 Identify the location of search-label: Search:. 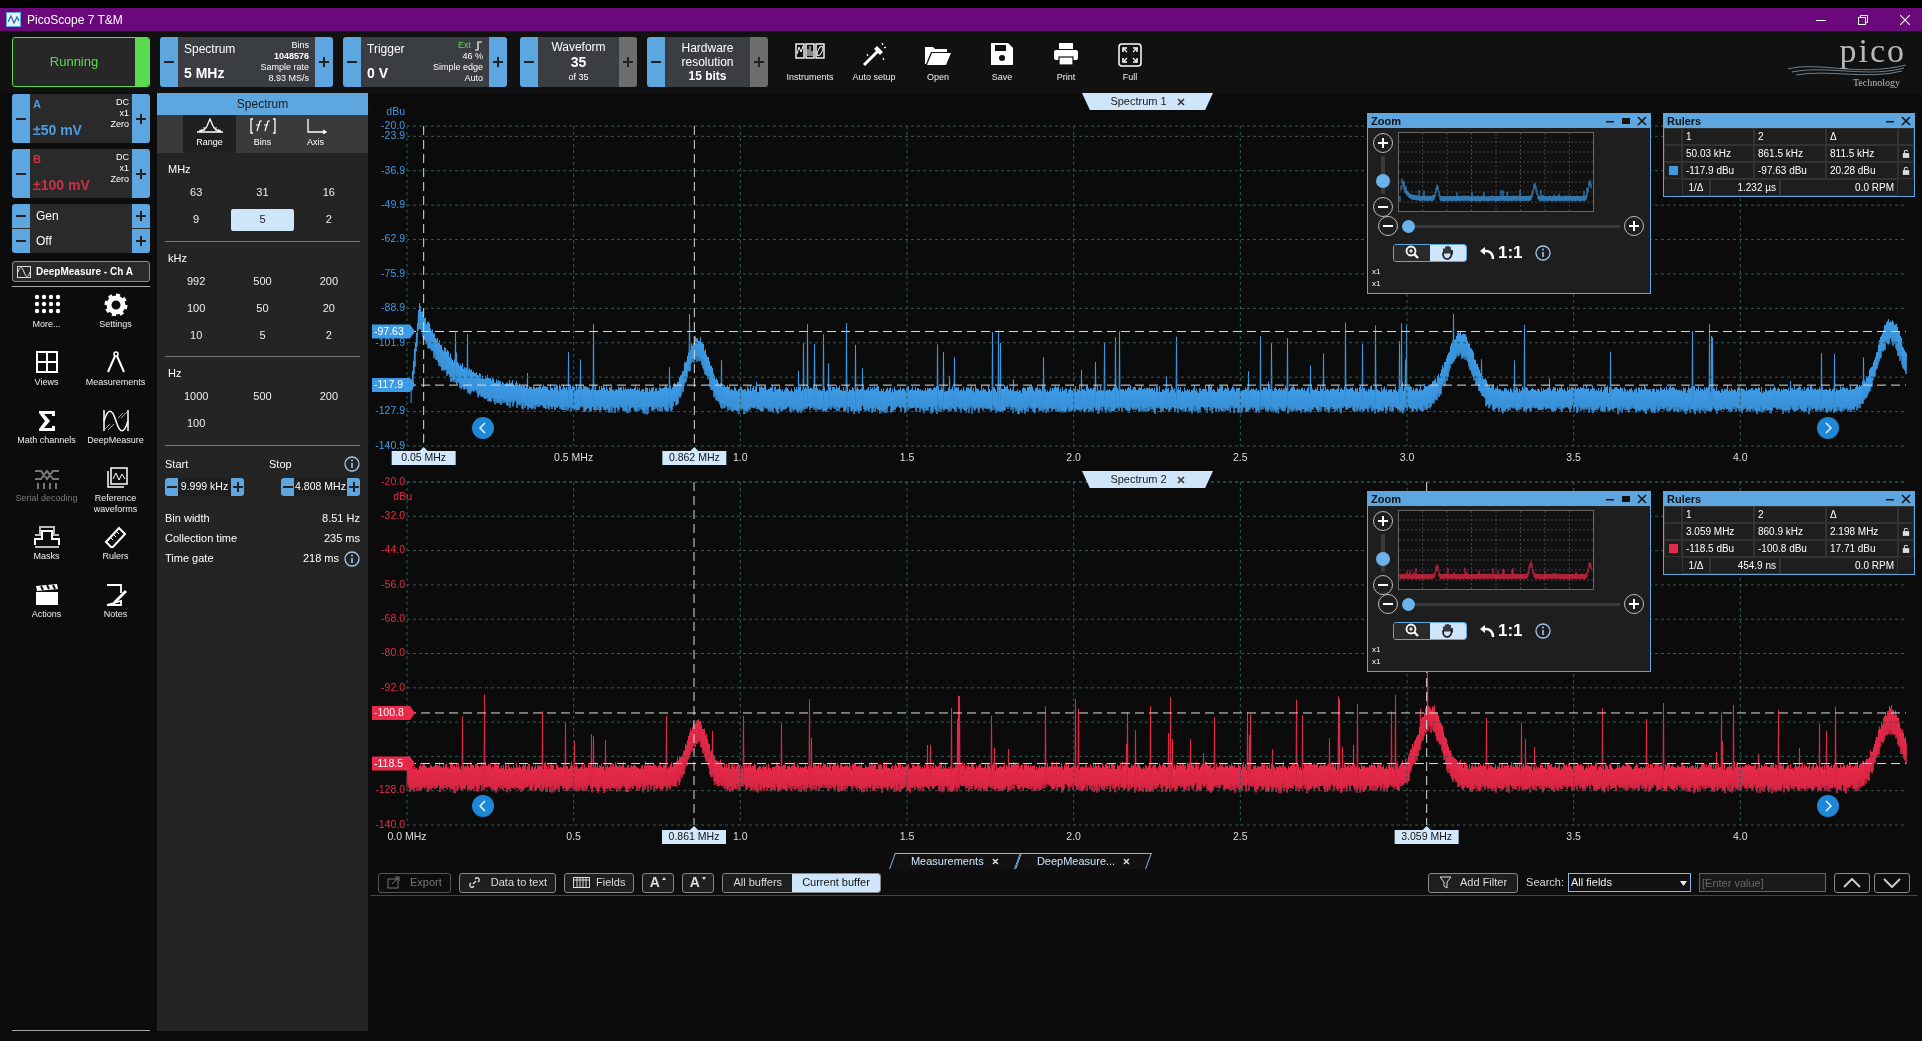
(1545, 883).